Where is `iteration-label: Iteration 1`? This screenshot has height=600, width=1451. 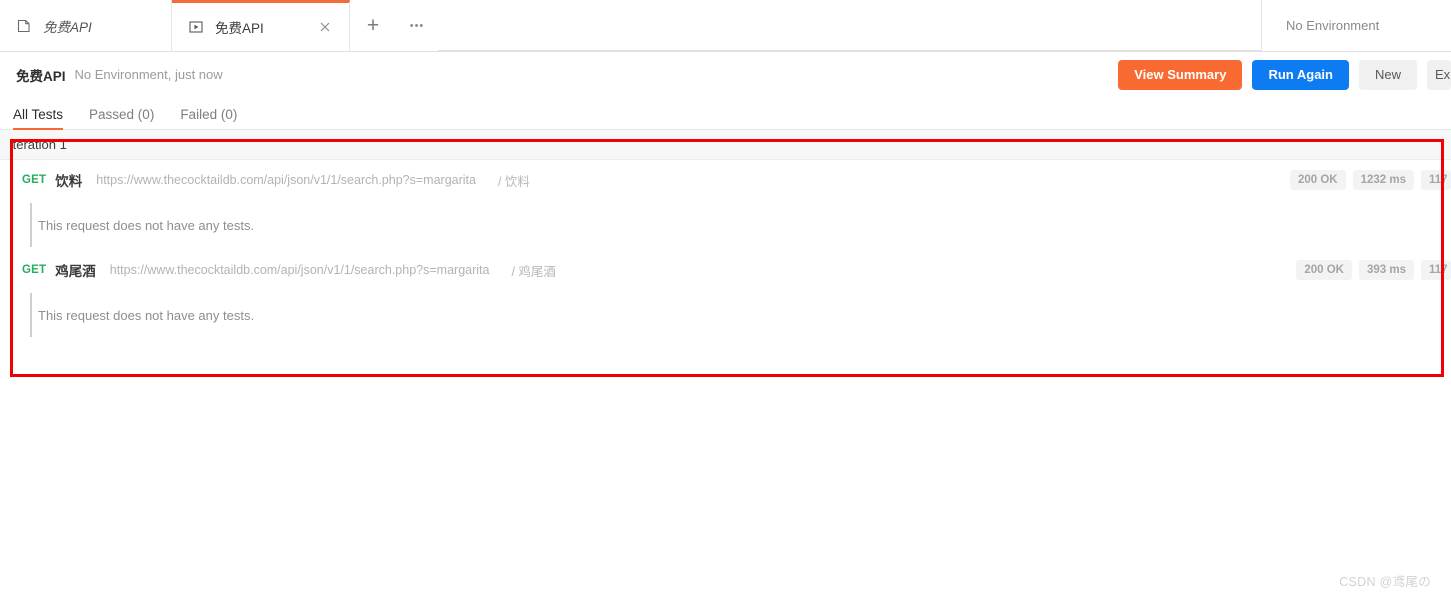 iteration-label: Iteration 1 is located at coordinates (38, 144).